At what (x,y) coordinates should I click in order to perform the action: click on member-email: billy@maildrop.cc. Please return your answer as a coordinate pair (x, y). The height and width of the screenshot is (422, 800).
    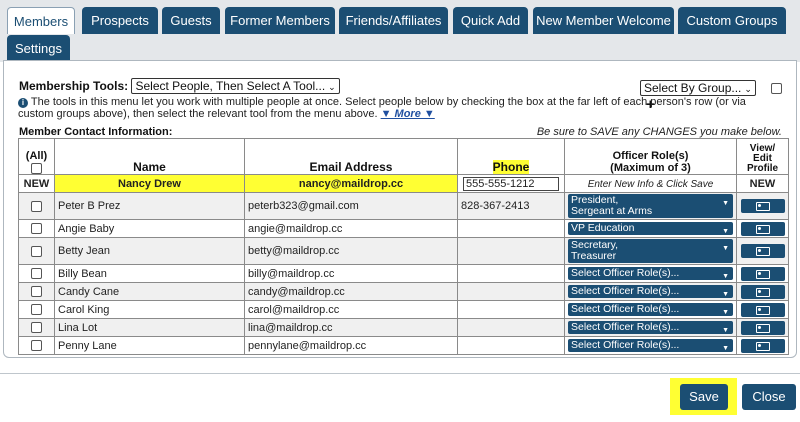
    Looking at the image, I should click on (351, 273).